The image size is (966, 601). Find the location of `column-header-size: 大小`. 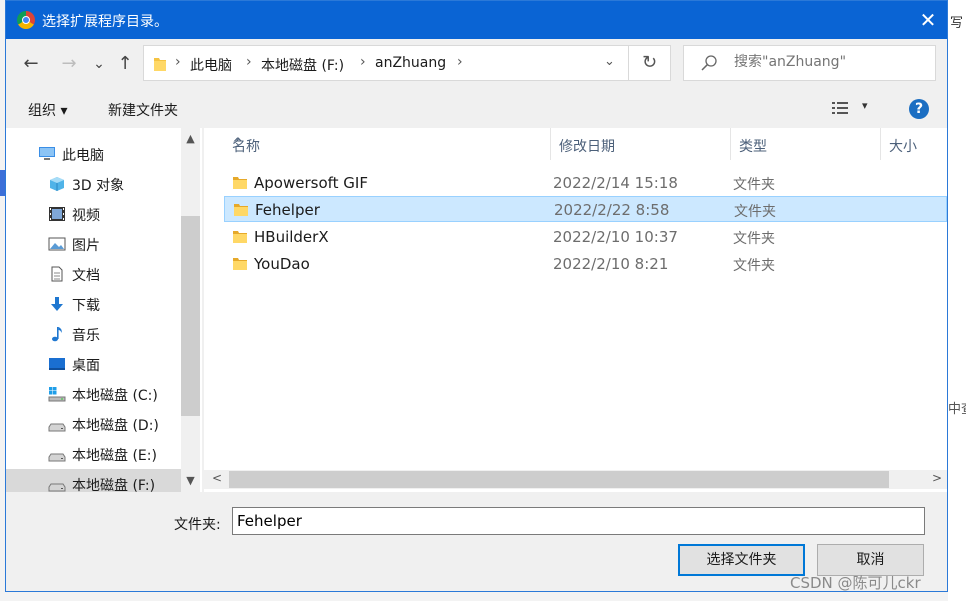

column-header-size: 大小 is located at coordinates (914, 144).